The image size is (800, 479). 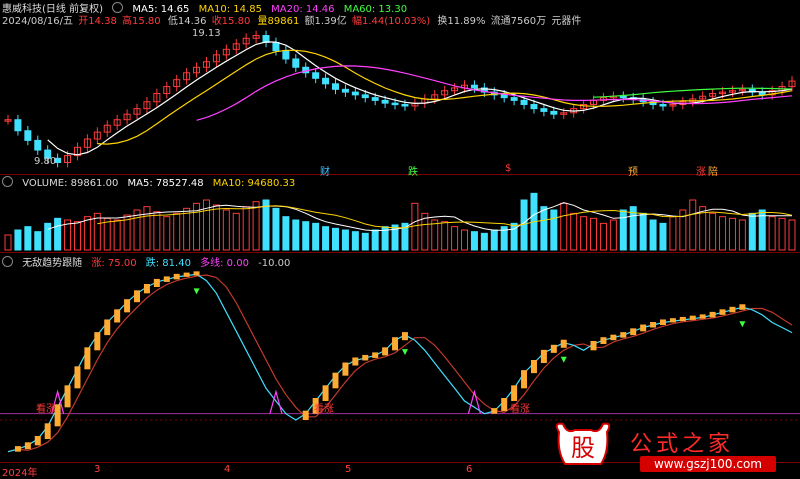 What do you see at coordinates (97, 469) in the screenshot?
I see `x-tick-3-label: 3` at bounding box center [97, 469].